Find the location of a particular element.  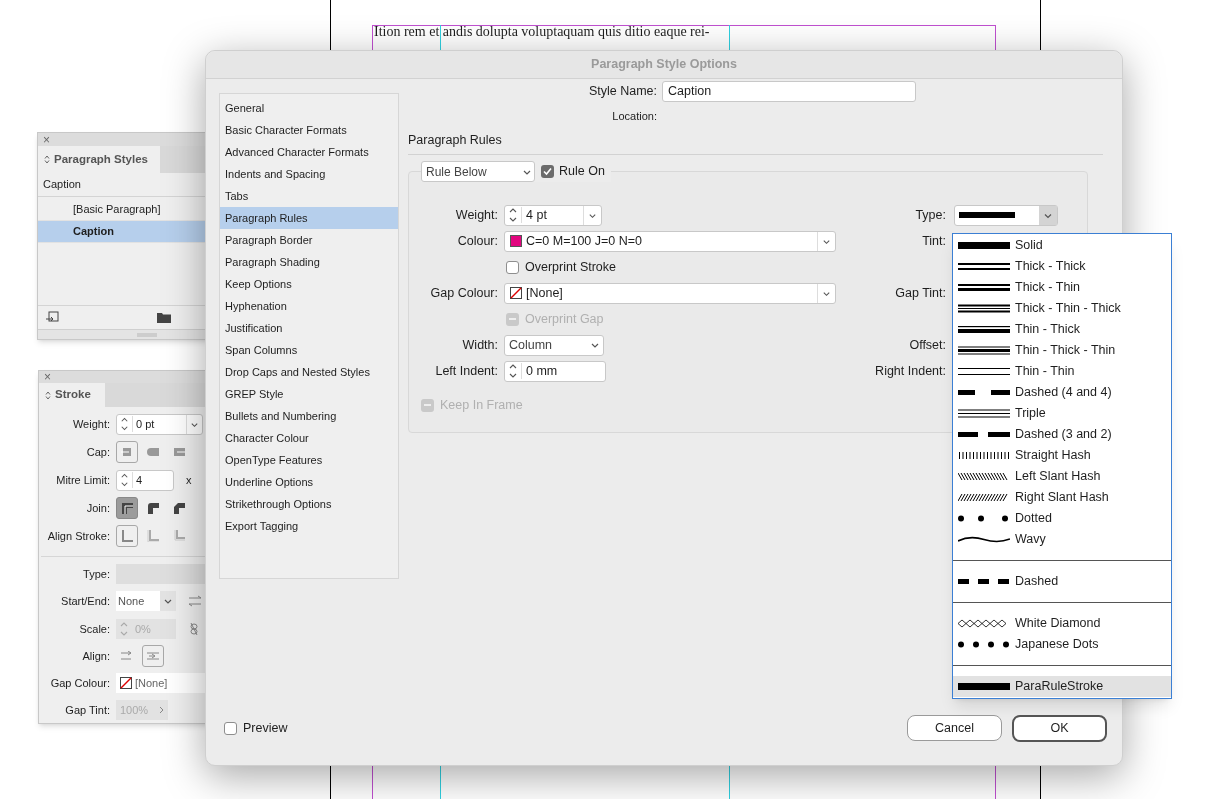

align-center-icon is located at coordinates (127, 536).